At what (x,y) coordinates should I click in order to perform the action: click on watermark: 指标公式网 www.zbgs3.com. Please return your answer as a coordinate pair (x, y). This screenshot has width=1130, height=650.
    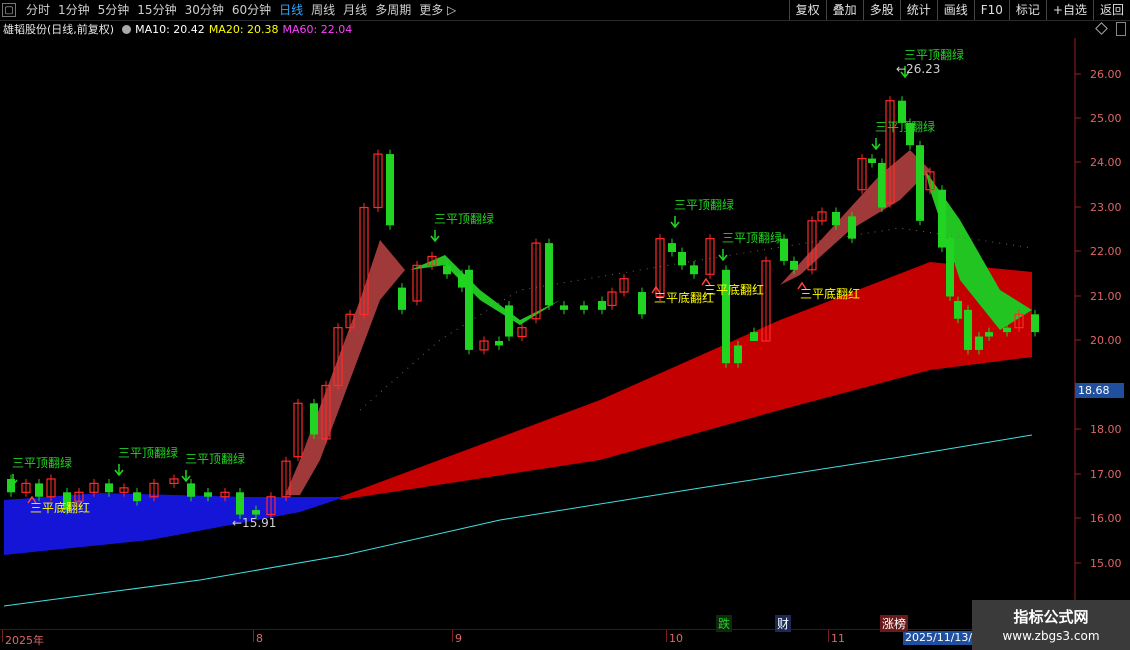
    Looking at the image, I should click on (1051, 625).